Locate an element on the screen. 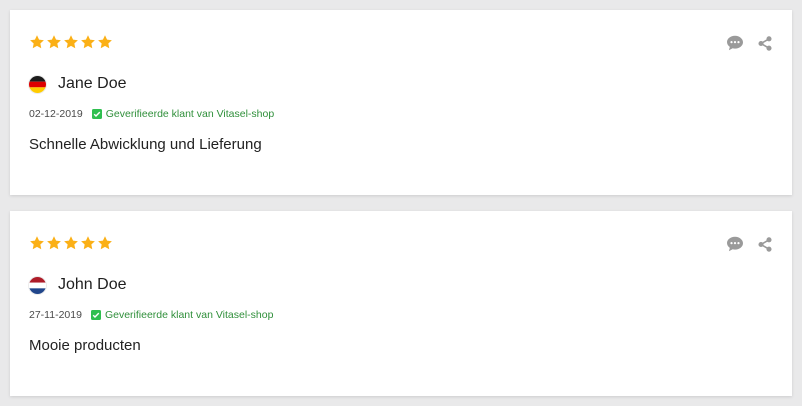 Image resolution: width=802 pixels, height=406 pixels. review-date: 02-12-2019 is located at coordinates (56, 114).